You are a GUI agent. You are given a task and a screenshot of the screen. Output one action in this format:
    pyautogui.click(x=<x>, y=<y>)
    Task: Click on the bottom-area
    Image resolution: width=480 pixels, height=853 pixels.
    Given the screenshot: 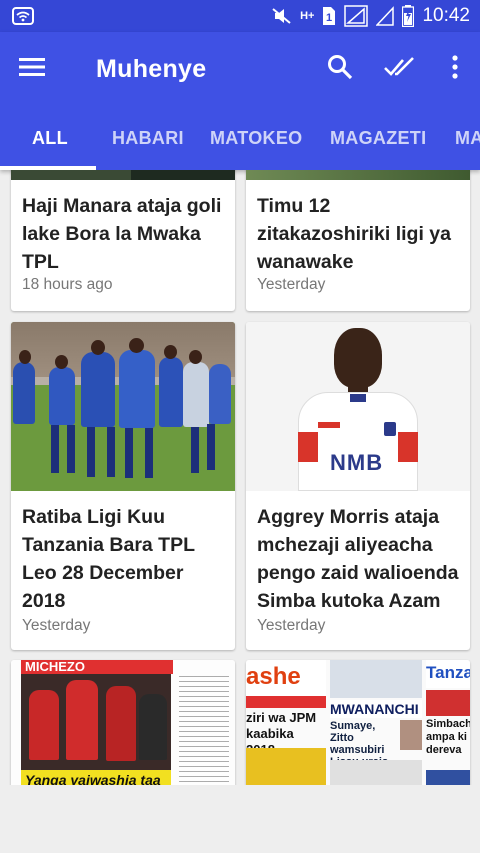 What is the action you would take?
    pyautogui.click(x=240, y=819)
    